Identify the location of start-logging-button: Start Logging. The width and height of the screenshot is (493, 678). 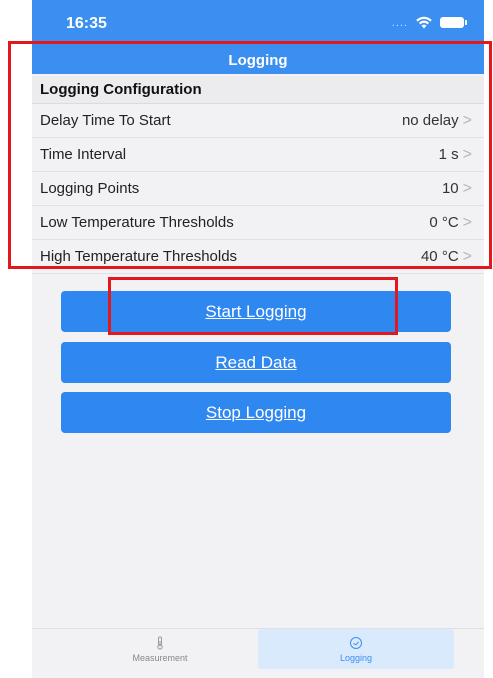
(256, 311).